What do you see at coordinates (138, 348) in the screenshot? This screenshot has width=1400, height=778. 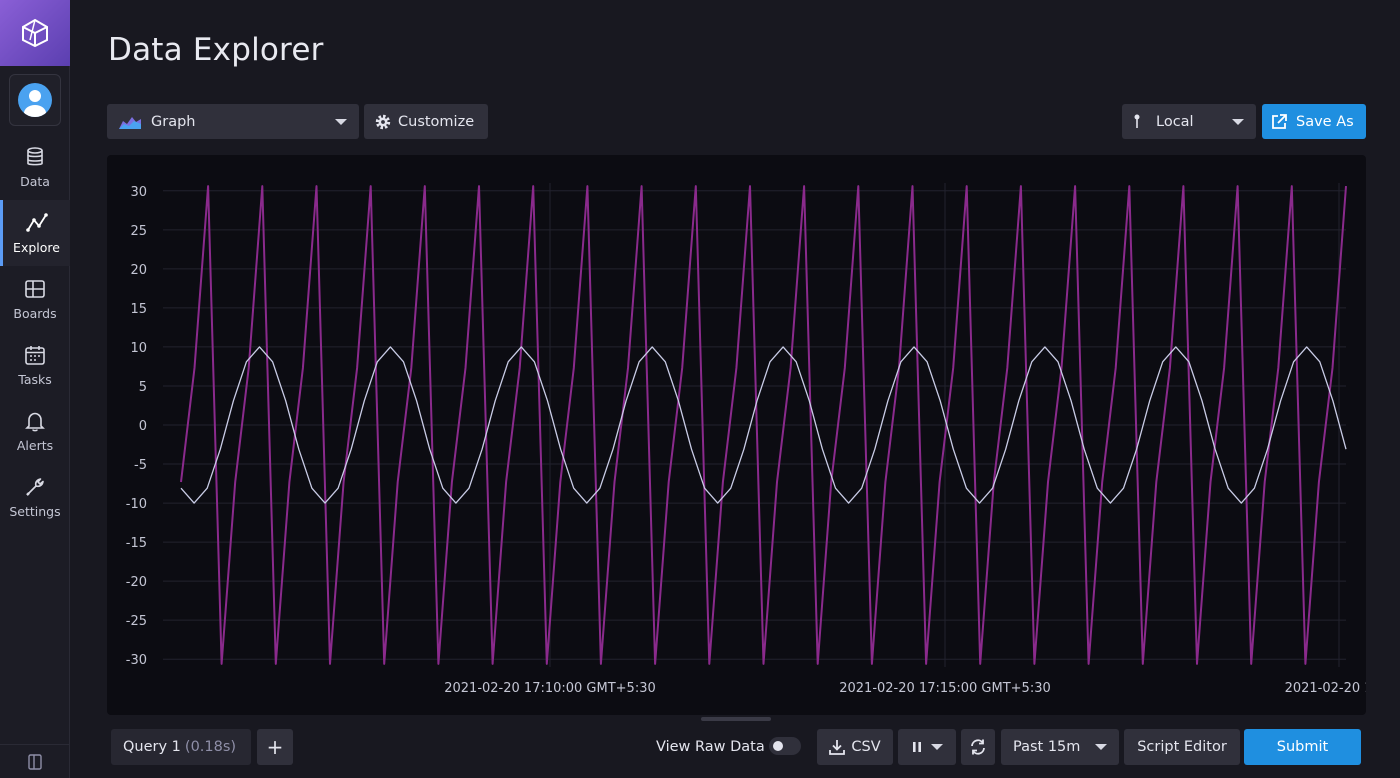 I see `y-tick-label: 10` at bounding box center [138, 348].